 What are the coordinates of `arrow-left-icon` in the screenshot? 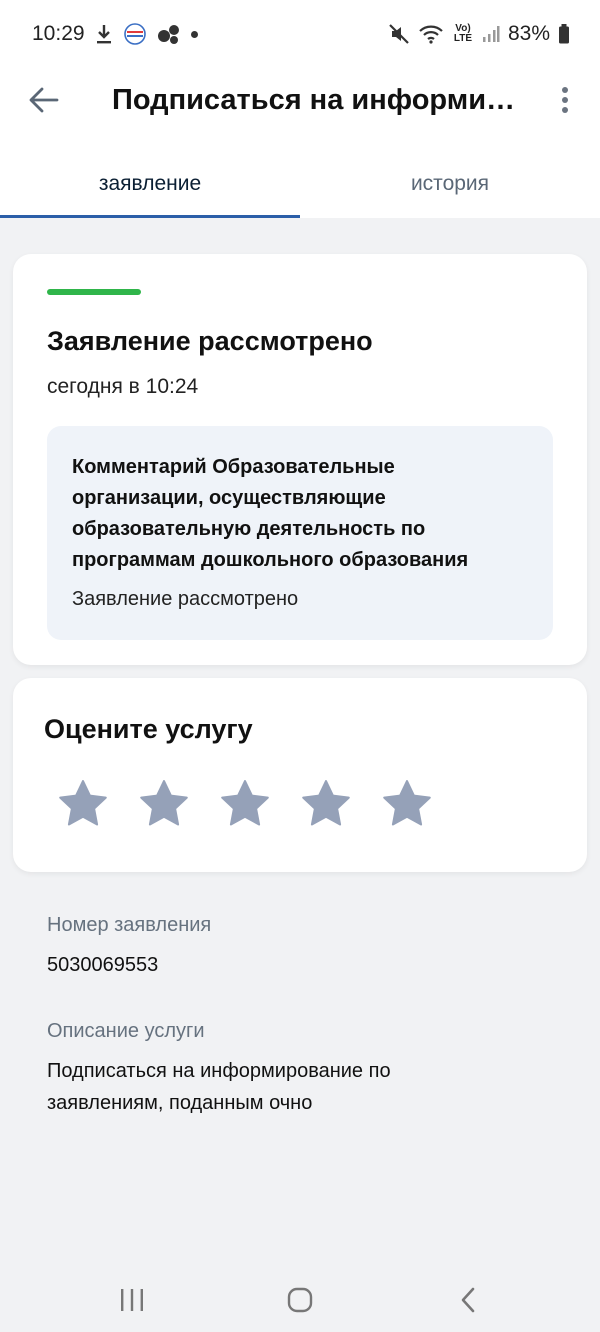 It's located at (44, 100).